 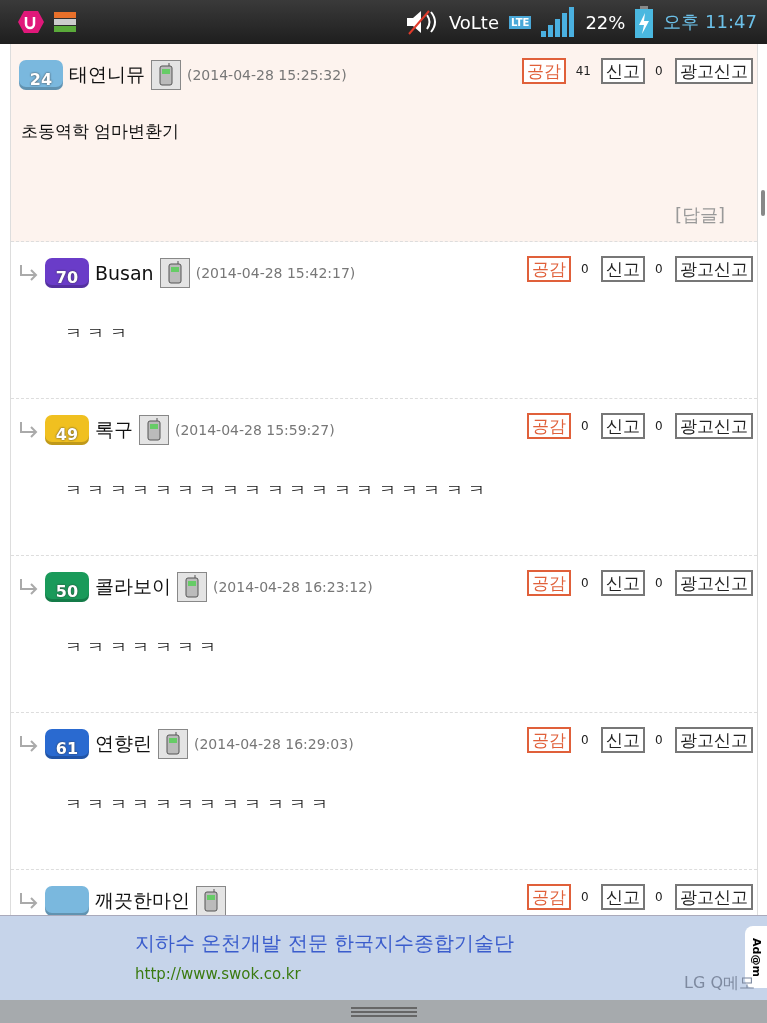 I want to click on signal-icon, so click(x=558, y=22).